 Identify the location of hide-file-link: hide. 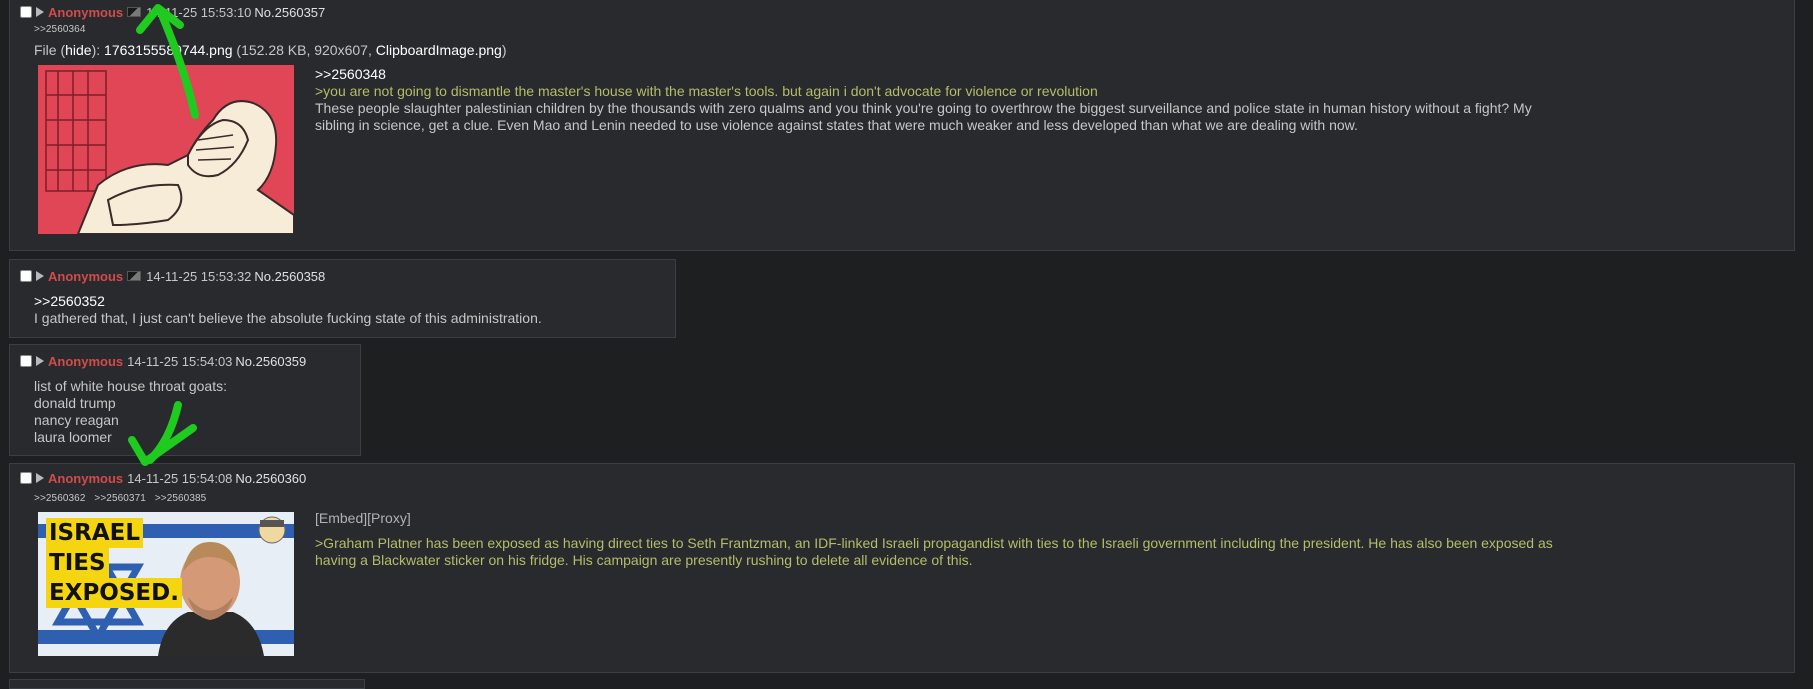
(78, 50).